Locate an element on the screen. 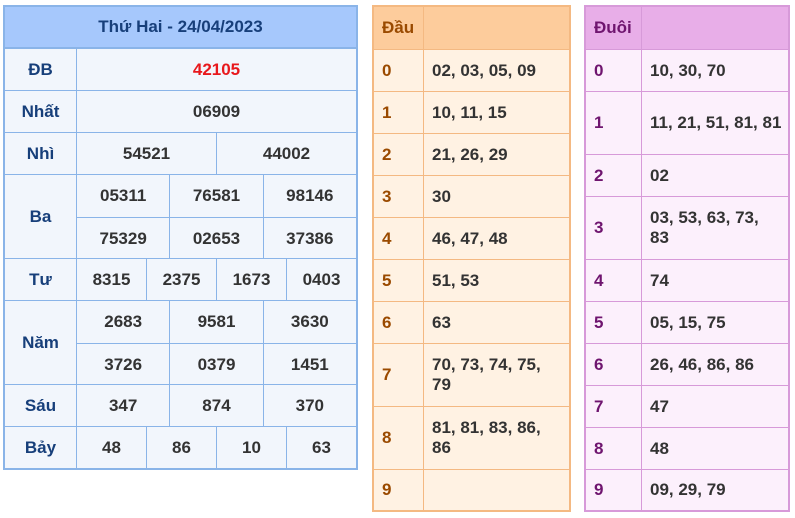 Image resolution: width=795 pixels, height=518 pixels. duoi-value: 09, 29, 79 is located at coordinates (688, 489).